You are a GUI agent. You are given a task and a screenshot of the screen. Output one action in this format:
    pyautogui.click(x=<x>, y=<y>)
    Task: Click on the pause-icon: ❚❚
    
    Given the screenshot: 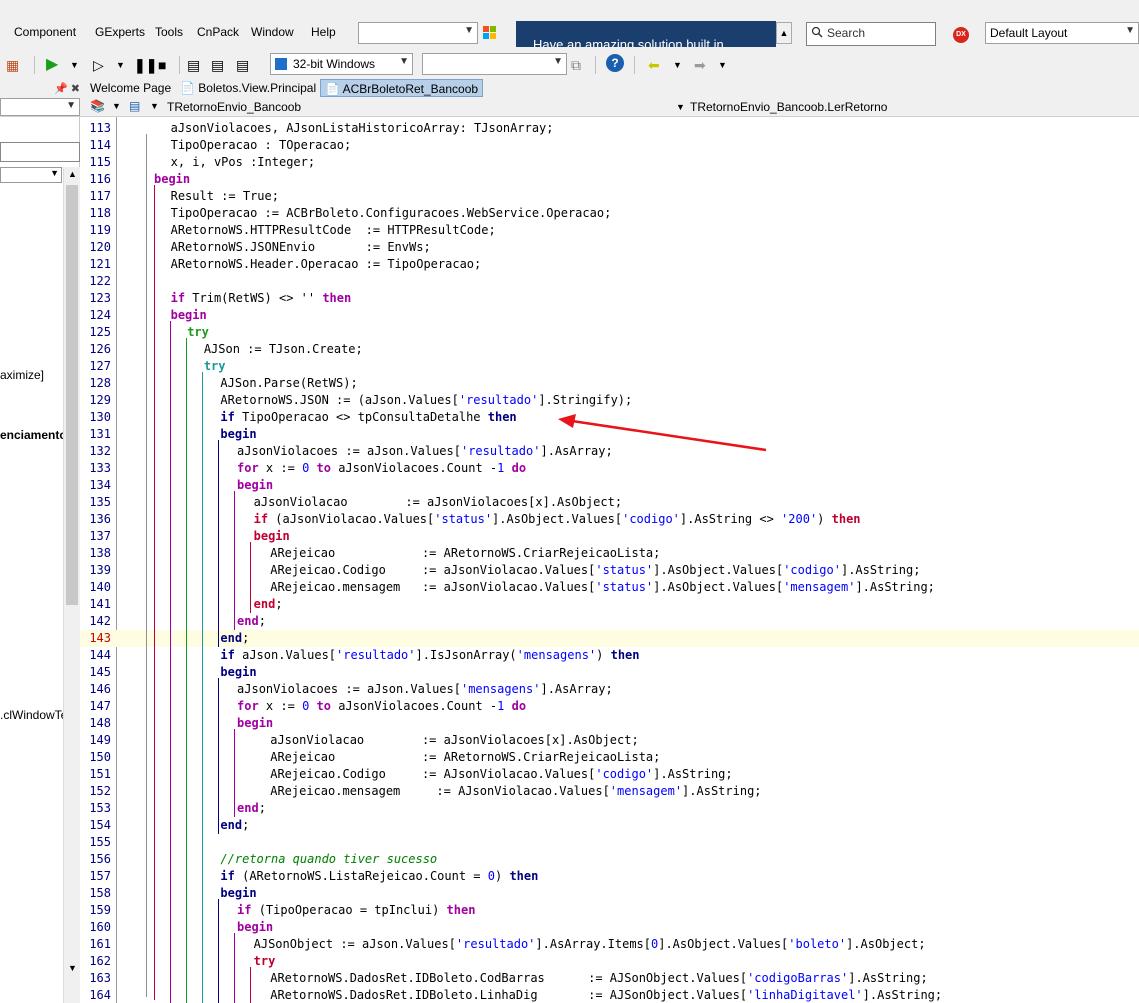 What is the action you would take?
    pyautogui.click(x=145, y=65)
    